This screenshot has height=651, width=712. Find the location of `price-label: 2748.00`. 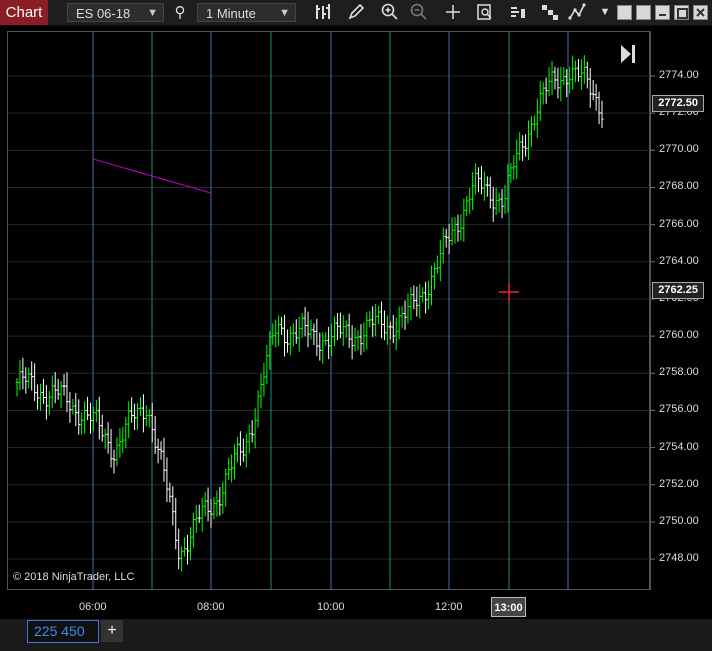

price-label: 2748.00 is located at coordinates (679, 558).